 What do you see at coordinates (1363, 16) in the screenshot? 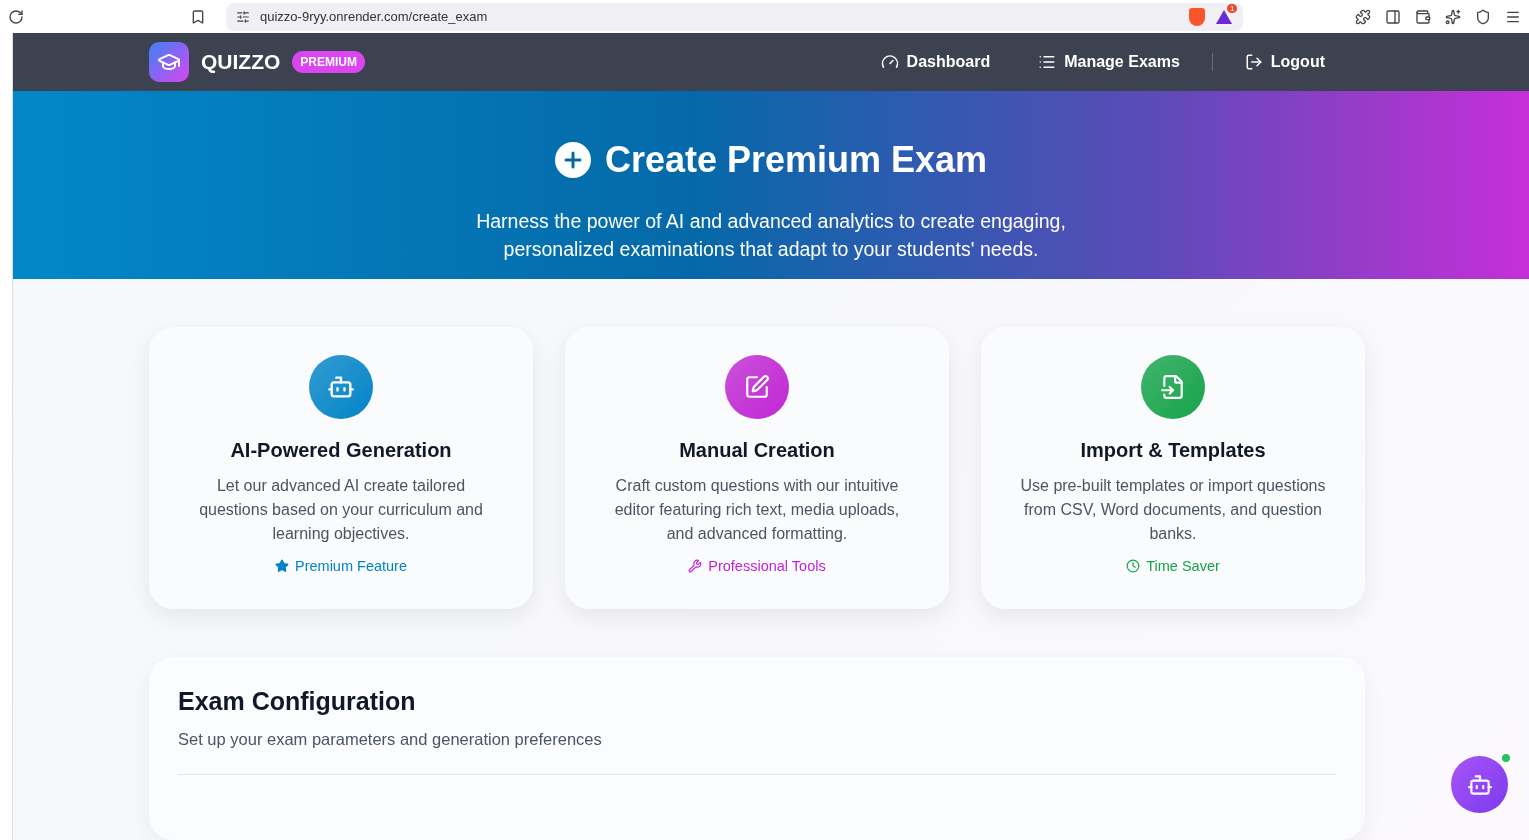
I see `extensions-icon` at bounding box center [1363, 16].